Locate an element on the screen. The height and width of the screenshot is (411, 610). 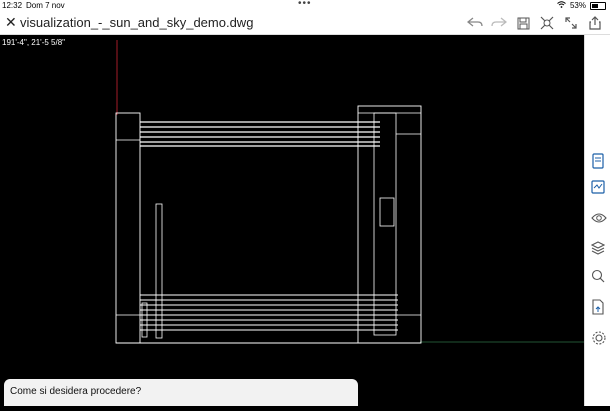
status-bar: 12:32 Dom 7 nov ••• 53% is located at coordinates (305, 6).